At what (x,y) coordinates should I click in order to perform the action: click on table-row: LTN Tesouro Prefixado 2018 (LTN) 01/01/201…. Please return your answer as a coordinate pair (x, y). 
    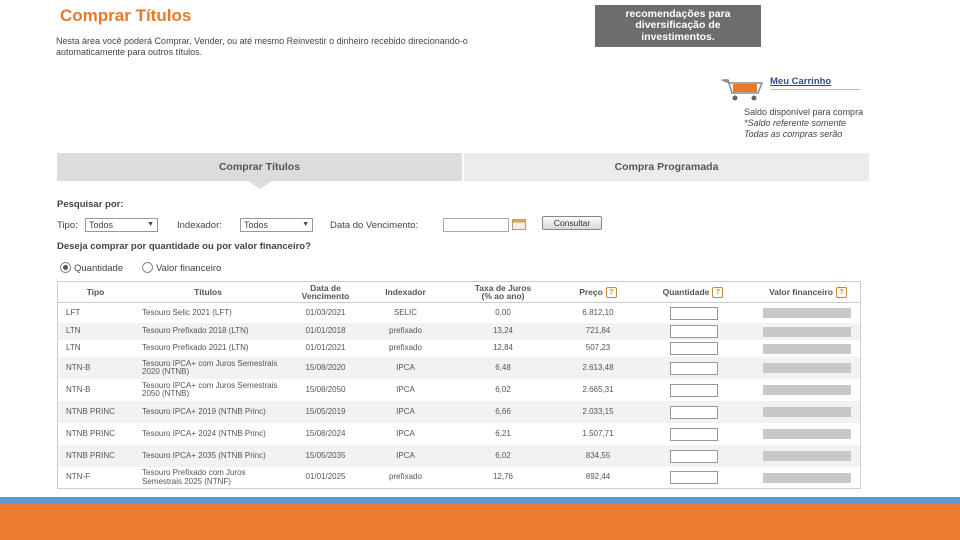
    Looking at the image, I should click on (459, 331).